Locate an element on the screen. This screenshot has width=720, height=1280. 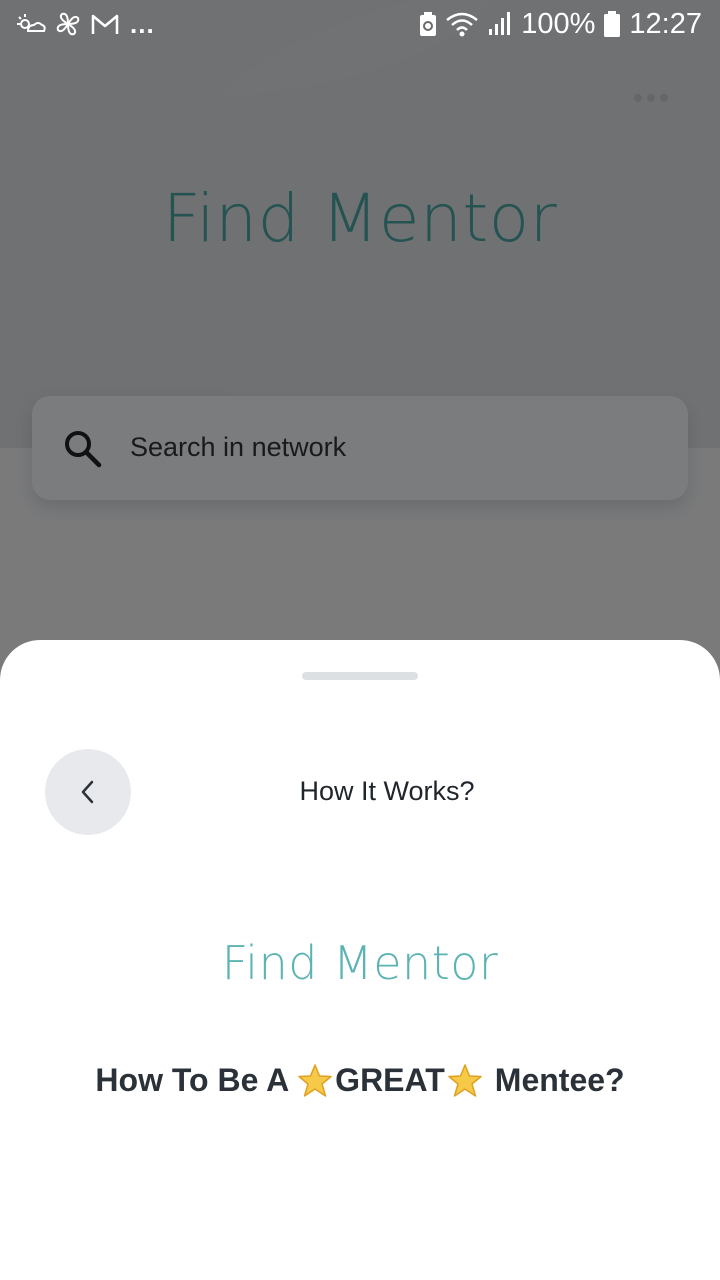
clock: 12:27 is located at coordinates (665, 23).